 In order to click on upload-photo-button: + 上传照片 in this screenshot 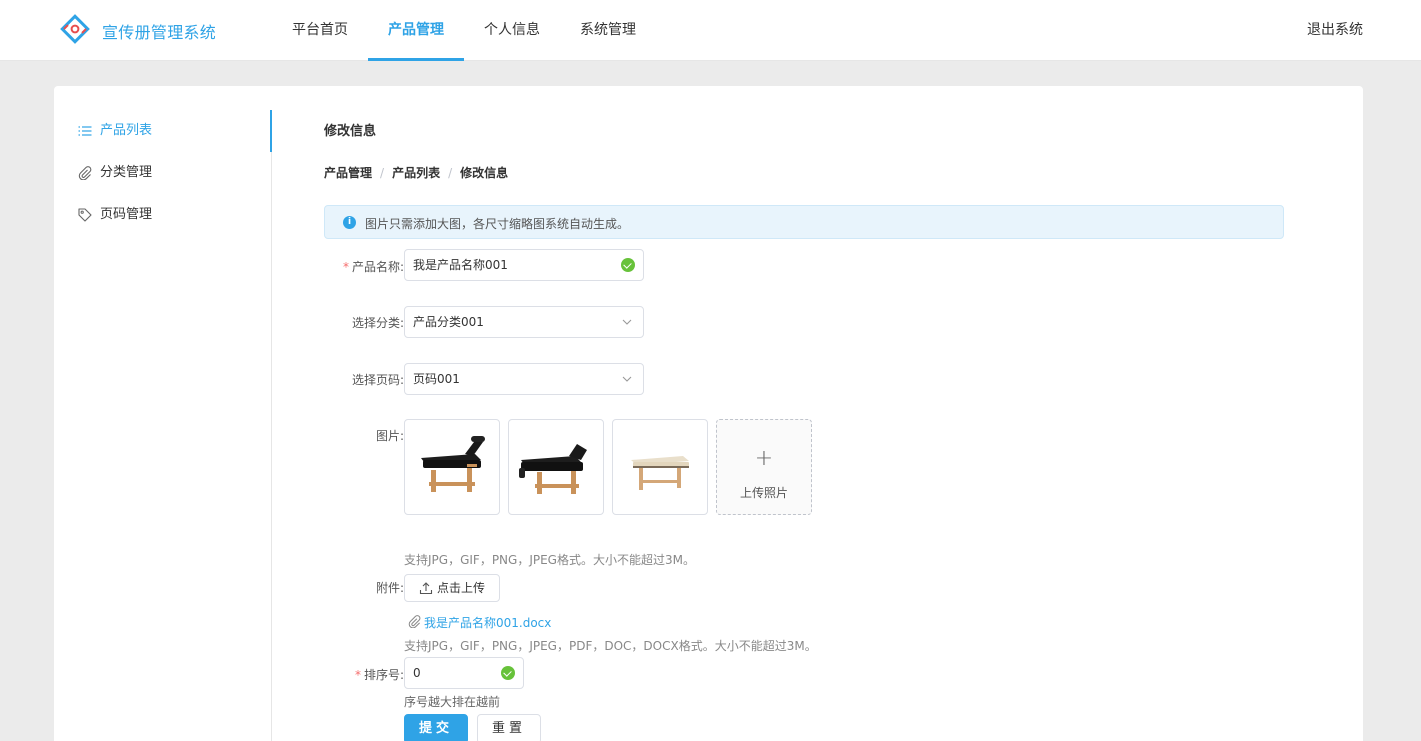, I will do `click(764, 467)`.